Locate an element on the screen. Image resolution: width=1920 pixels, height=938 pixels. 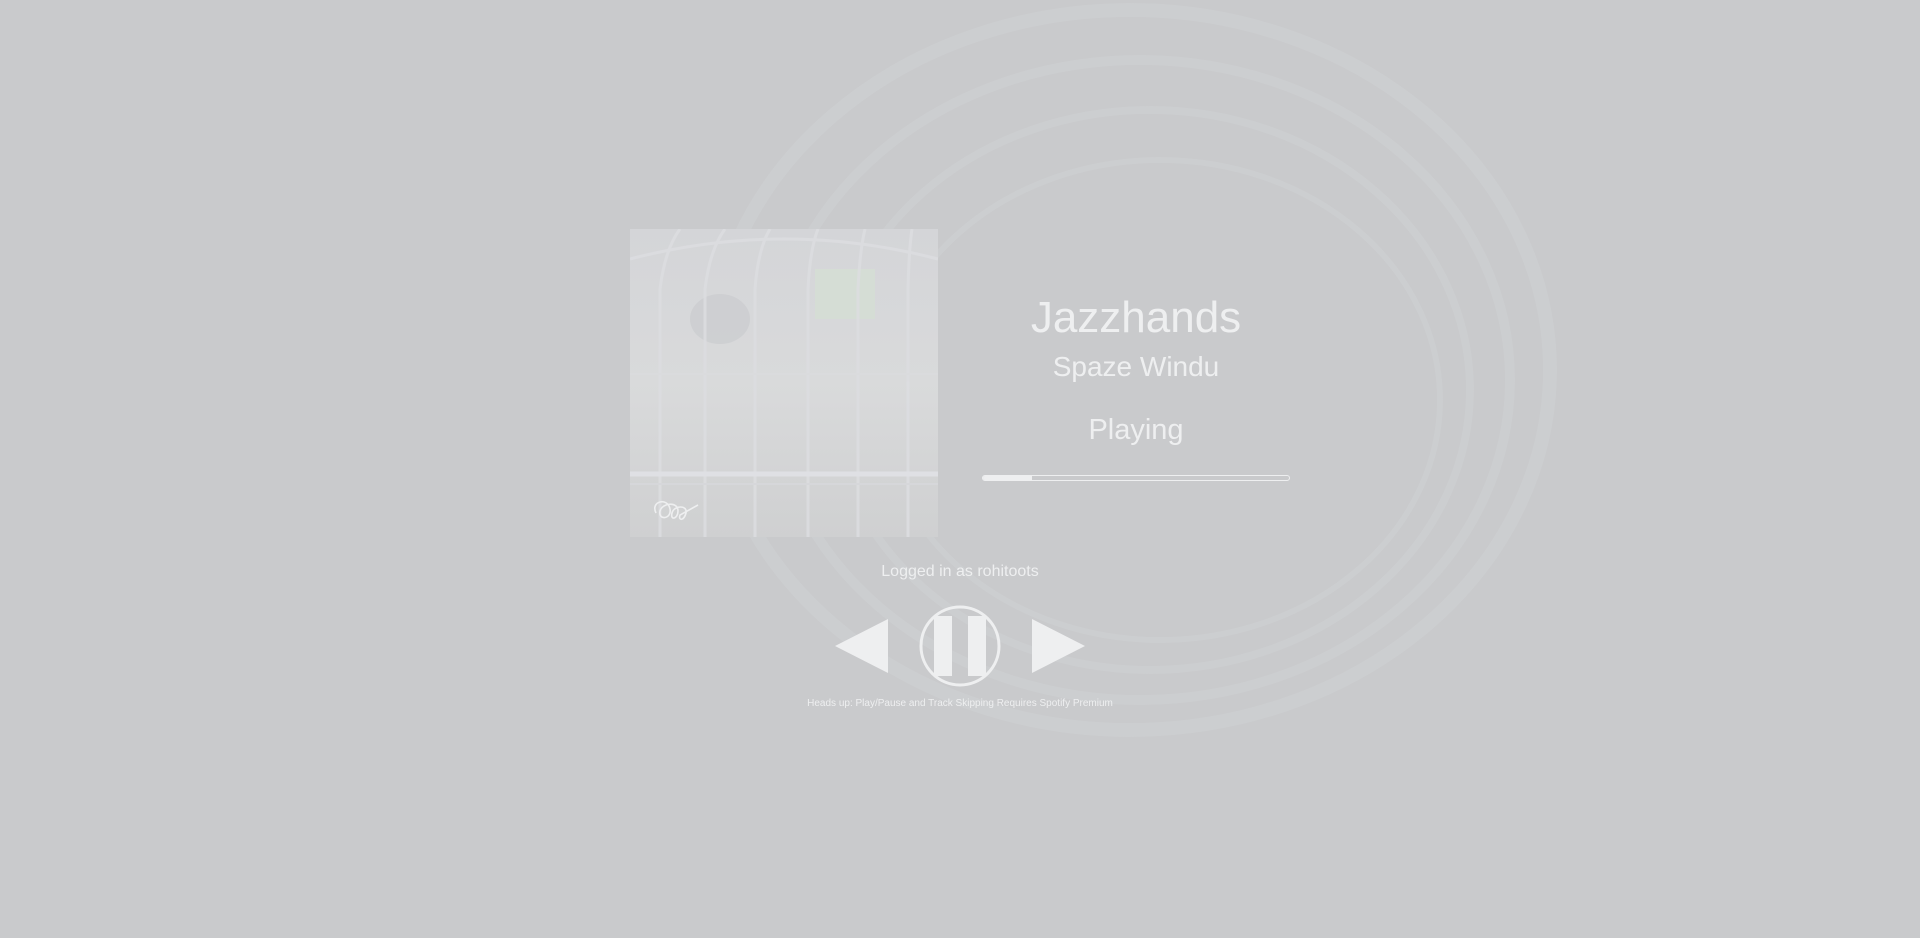
artist-name: Spaze Windu is located at coordinates (1136, 366).